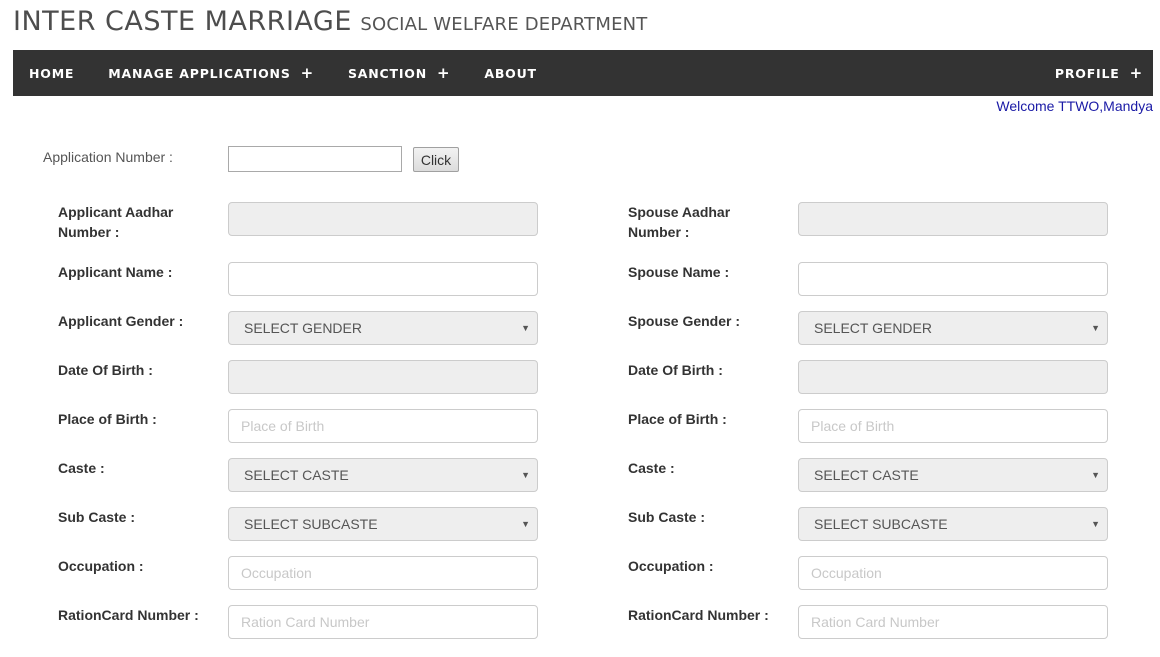 Image resolution: width=1160 pixels, height=657 pixels. I want to click on spouse-pob-input: Place of Birth, so click(953, 426).